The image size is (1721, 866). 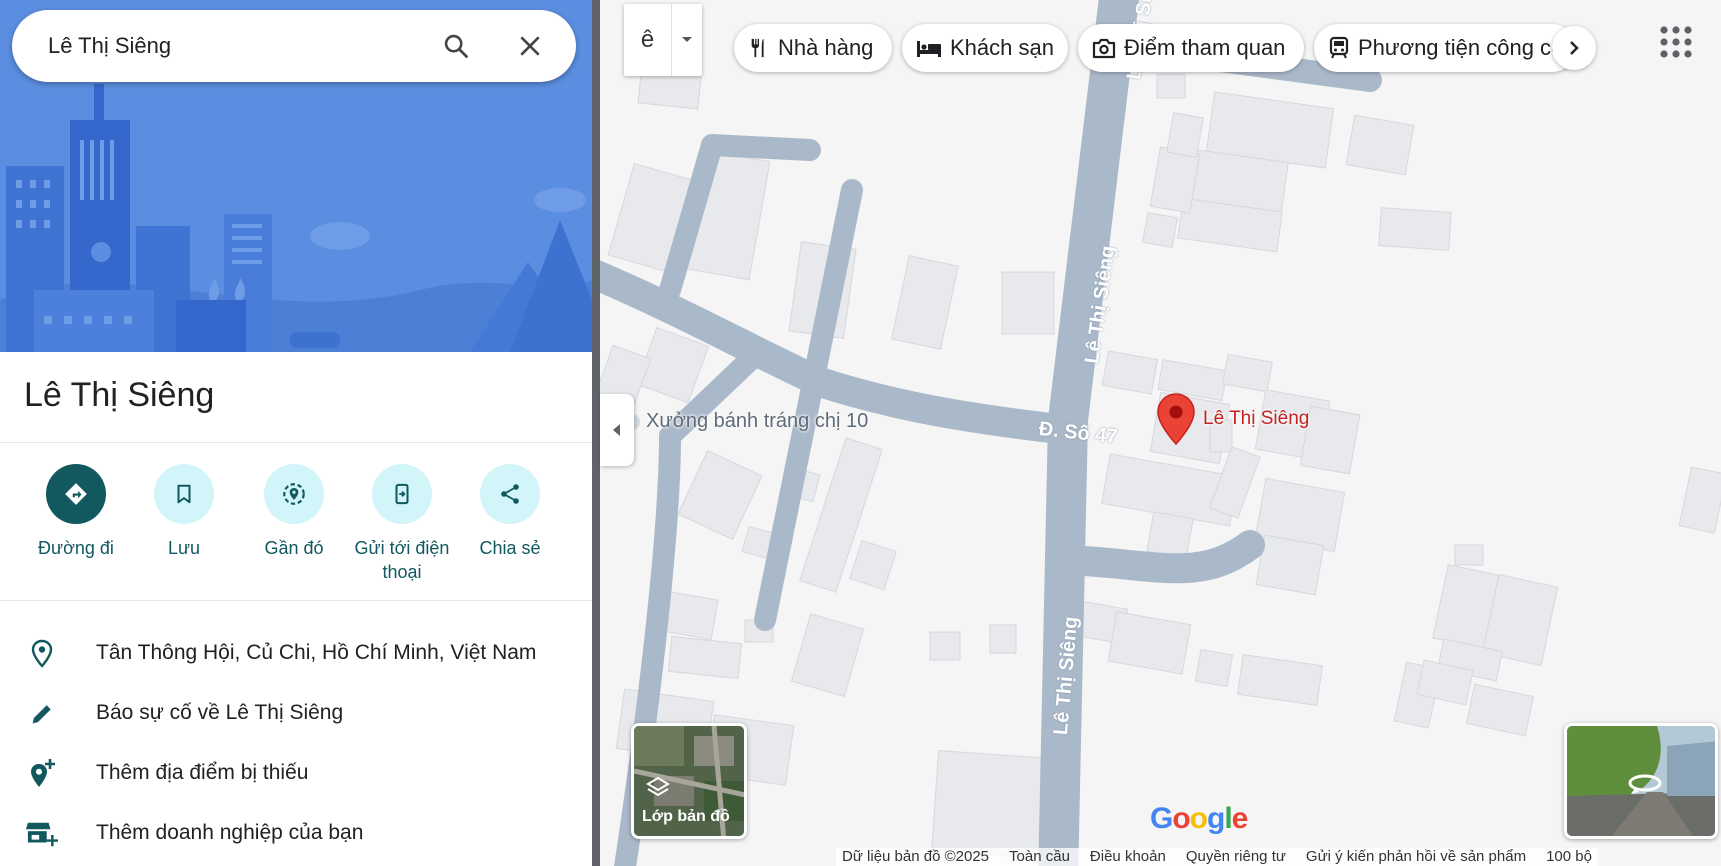 What do you see at coordinates (510, 494) in the screenshot?
I see `share-icon` at bounding box center [510, 494].